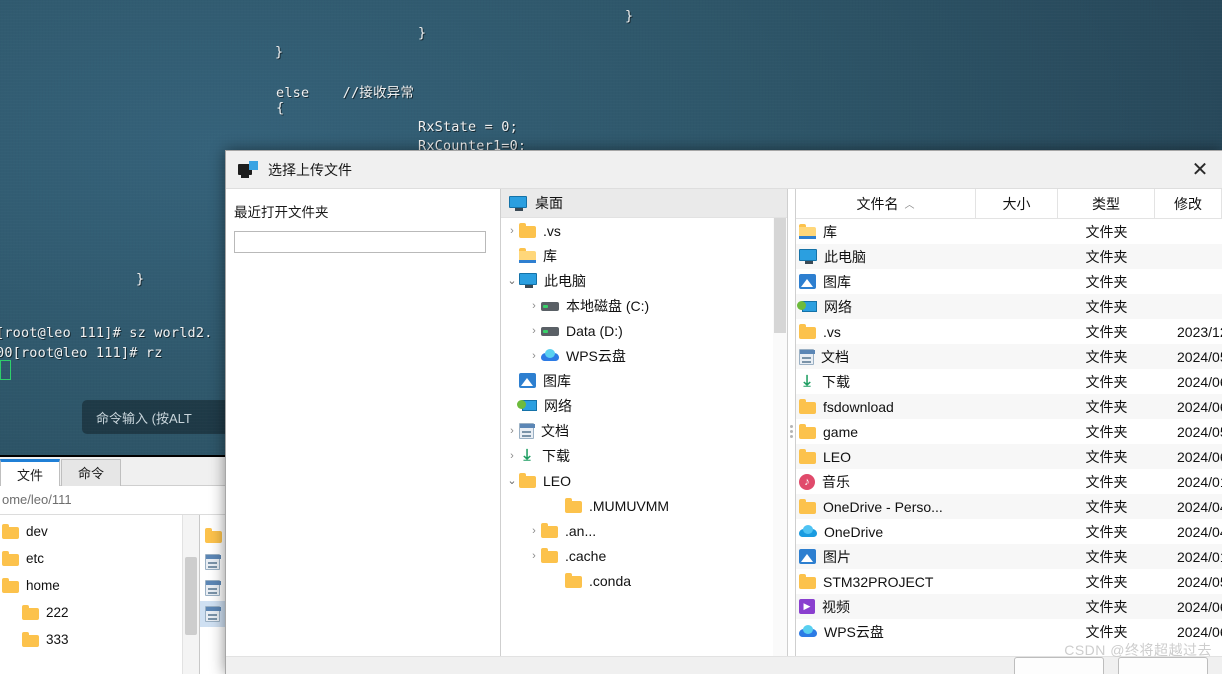  I want to click on file-name-cell: WPS云盘, so click(886, 632).